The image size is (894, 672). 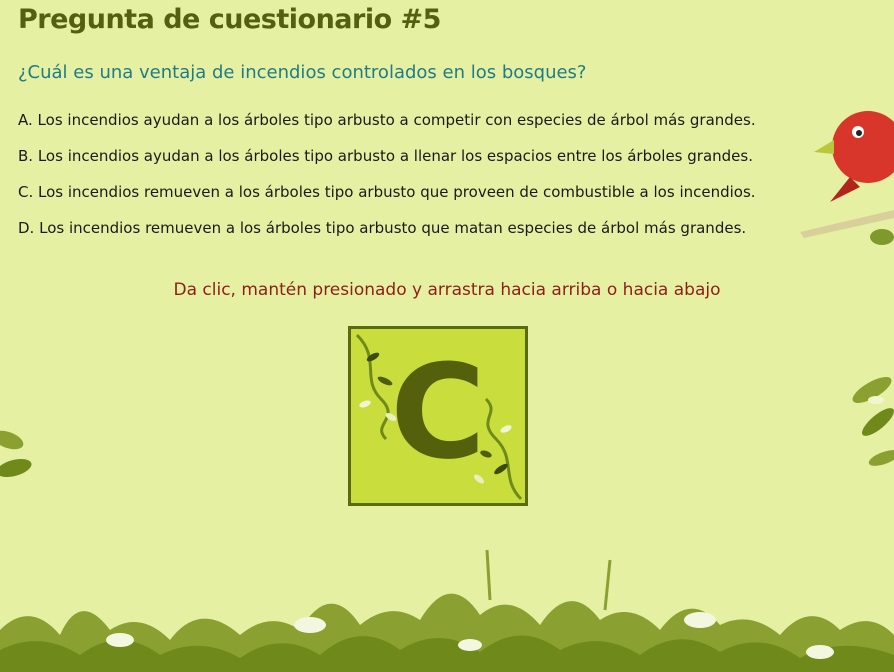 What do you see at coordinates (873, 421) in the screenshot?
I see `right-leaves-icon` at bounding box center [873, 421].